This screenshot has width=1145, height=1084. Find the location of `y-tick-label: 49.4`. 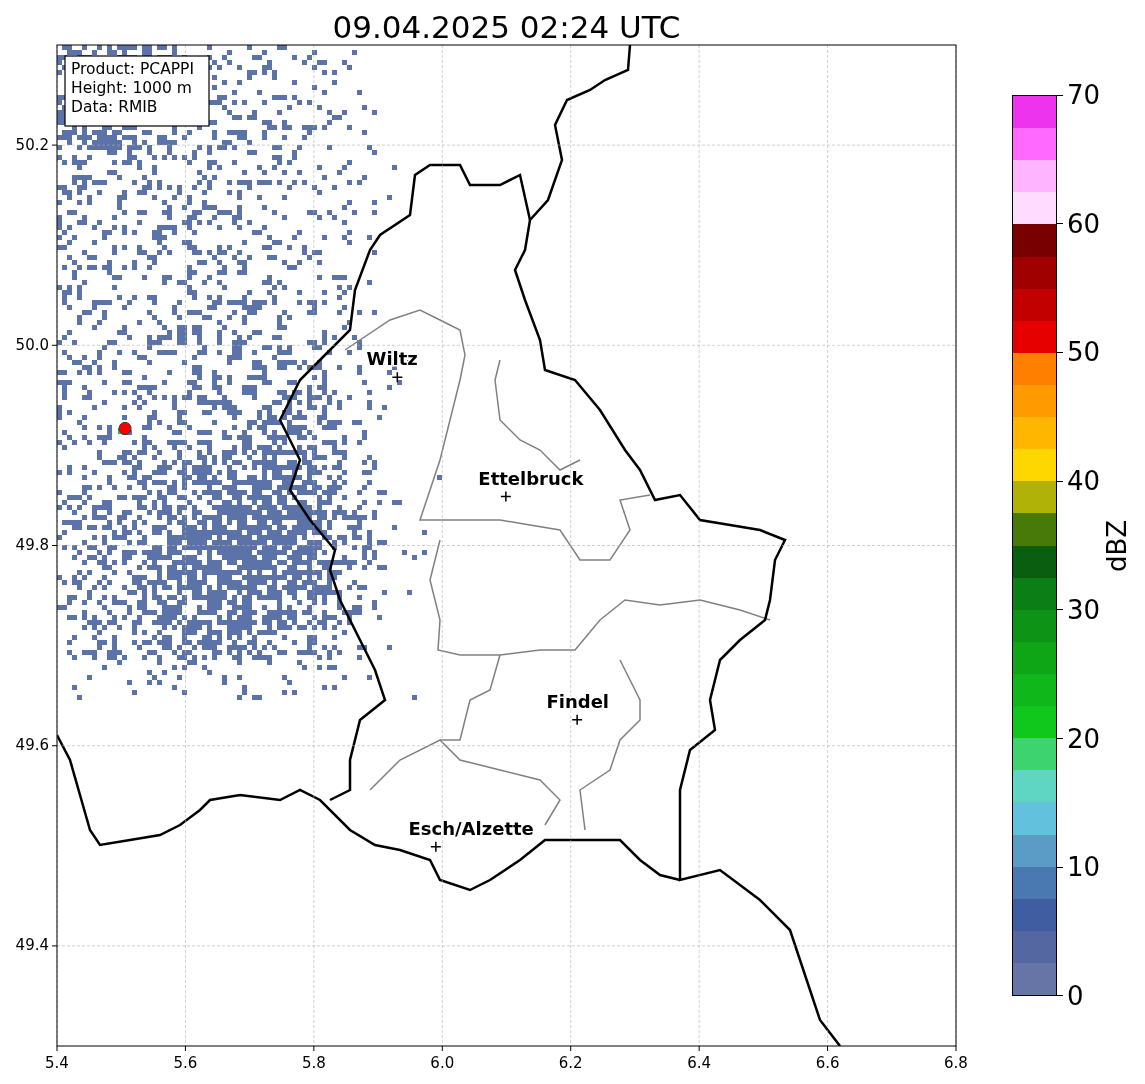

y-tick-label: 49.4 is located at coordinates (32, 945).